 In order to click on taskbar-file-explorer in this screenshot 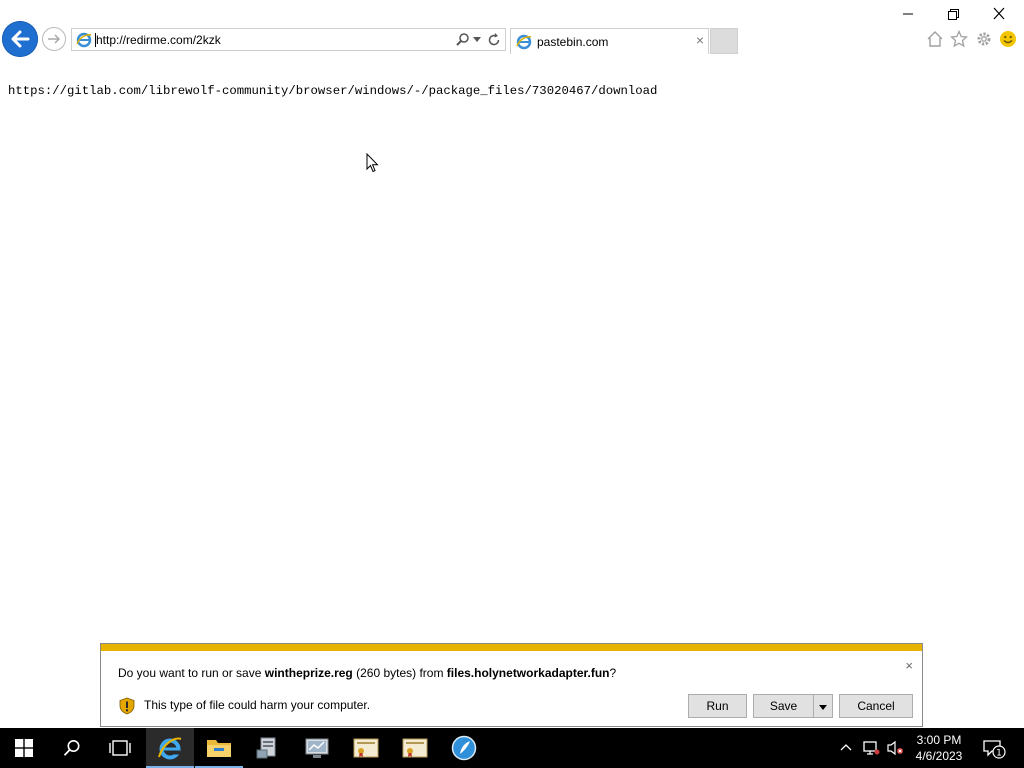, I will do `click(219, 748)`.